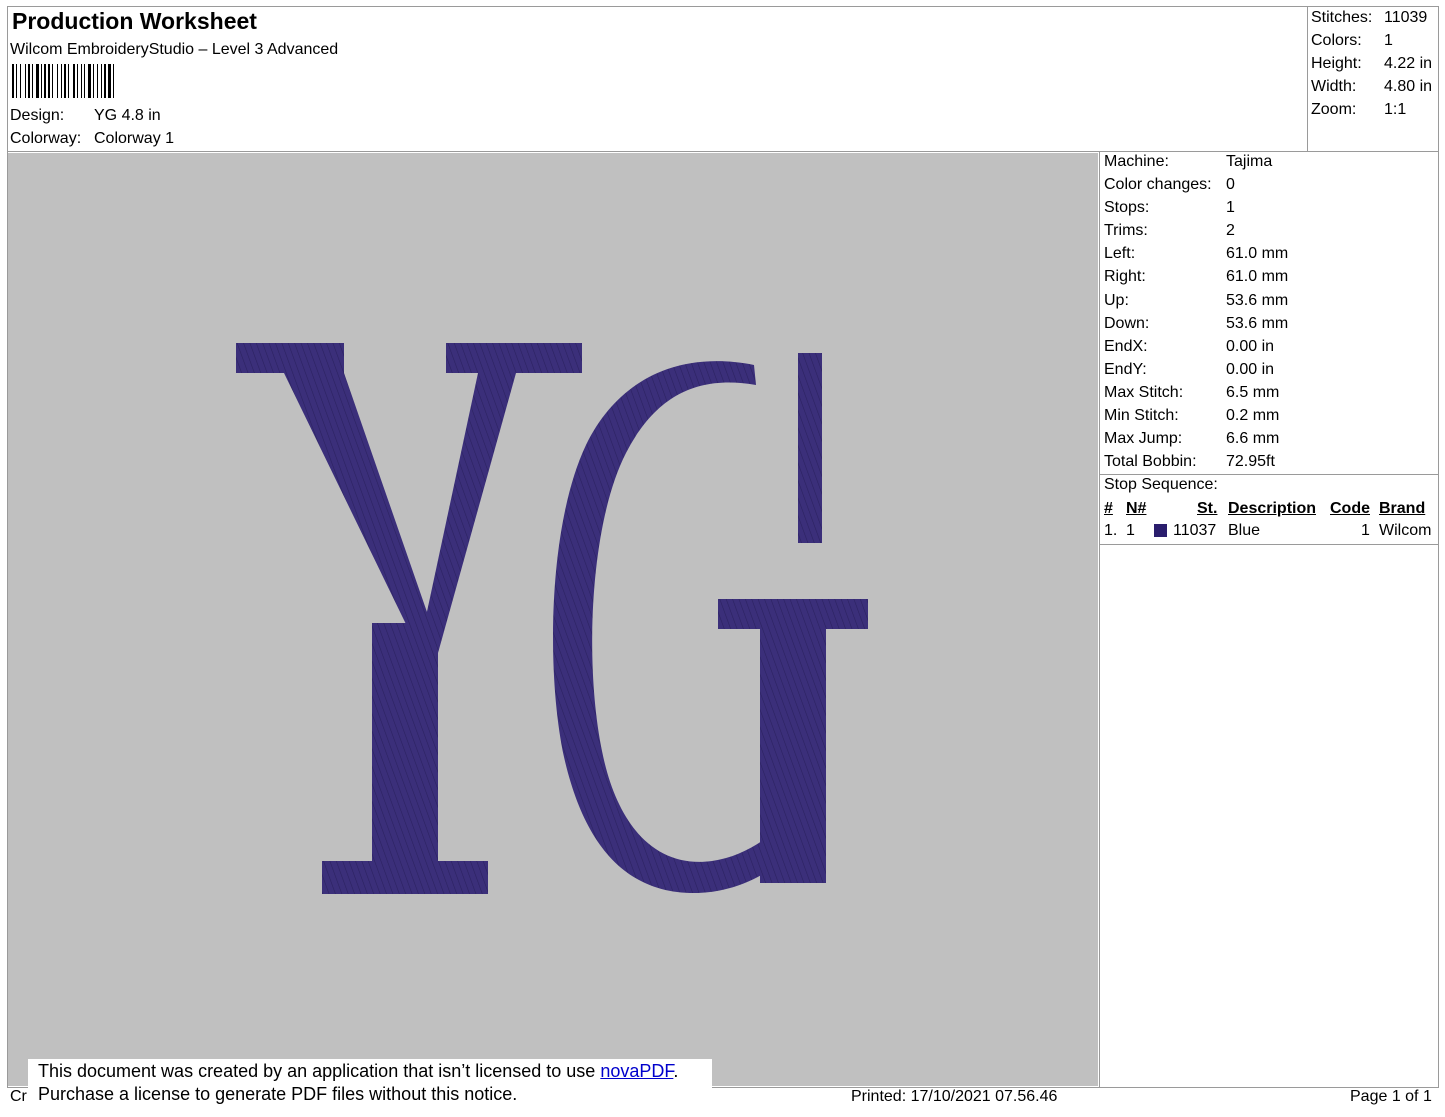 The image size is (1445, 1117). What do you see at coordinates (92, 139) in the screenshot?
I see `colorway-row: Colorway: Colorway 1` at bounding box center [92, 139].